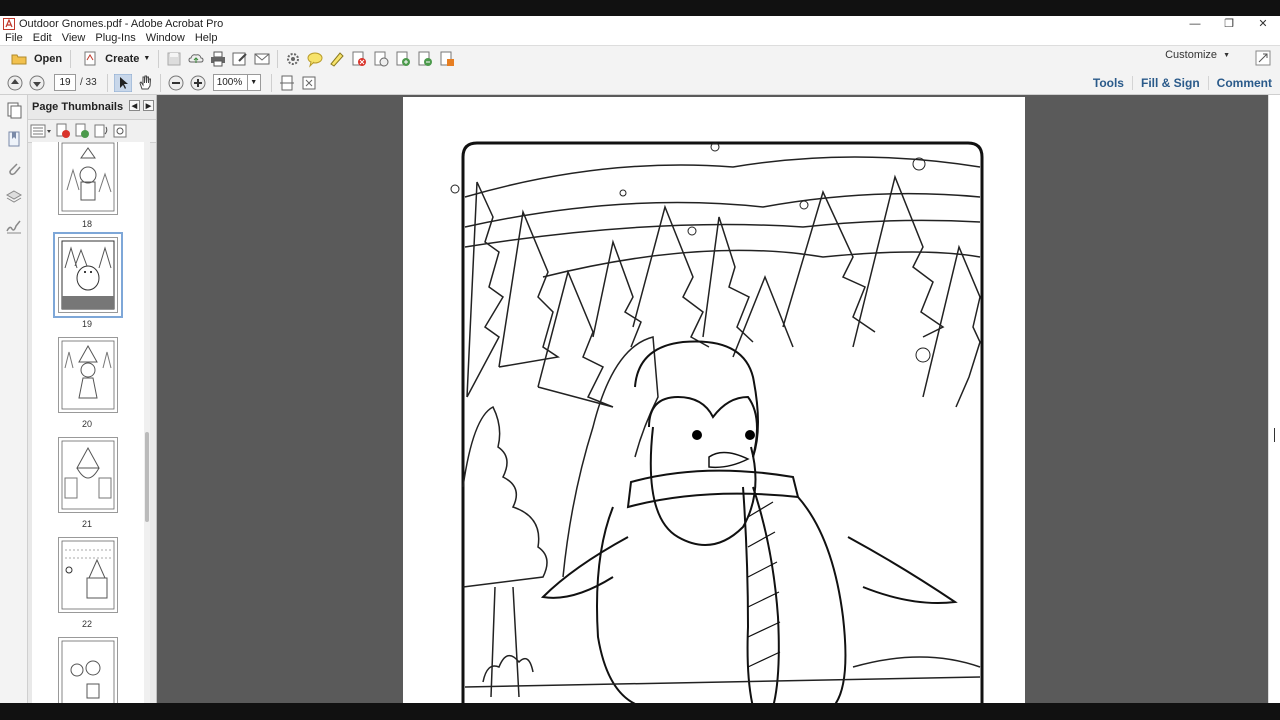 This screenshot has height=720, width=1280. Describe the element at coordinates (147, 477) in the screenshot. I see `thumbnail-scrollbar-thumb` at that location.